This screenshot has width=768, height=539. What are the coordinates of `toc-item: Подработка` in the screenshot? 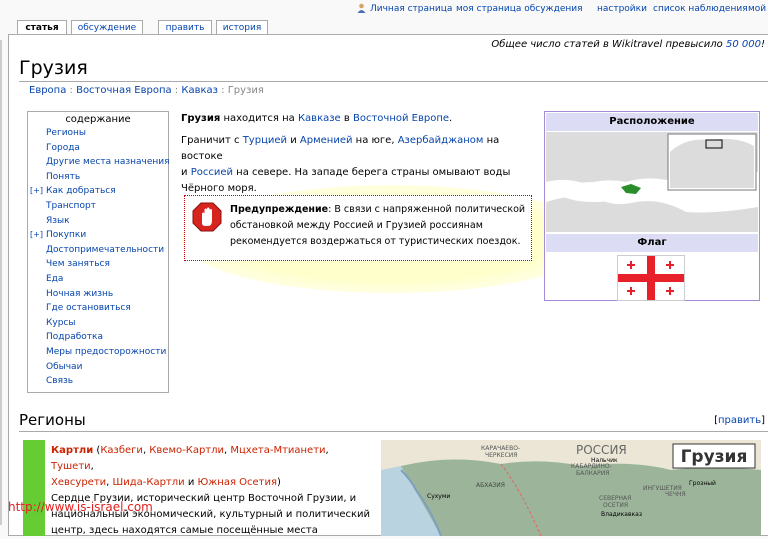 It's located at (74, 337).